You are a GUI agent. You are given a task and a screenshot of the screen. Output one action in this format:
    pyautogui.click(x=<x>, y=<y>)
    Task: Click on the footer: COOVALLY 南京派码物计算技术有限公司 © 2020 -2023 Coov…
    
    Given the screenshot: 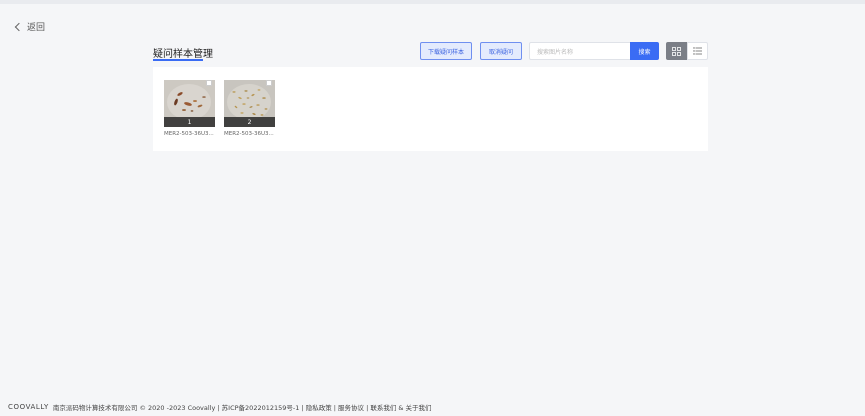 What is the action you would take?
    pyautogui.click(x=220, y=407)
    